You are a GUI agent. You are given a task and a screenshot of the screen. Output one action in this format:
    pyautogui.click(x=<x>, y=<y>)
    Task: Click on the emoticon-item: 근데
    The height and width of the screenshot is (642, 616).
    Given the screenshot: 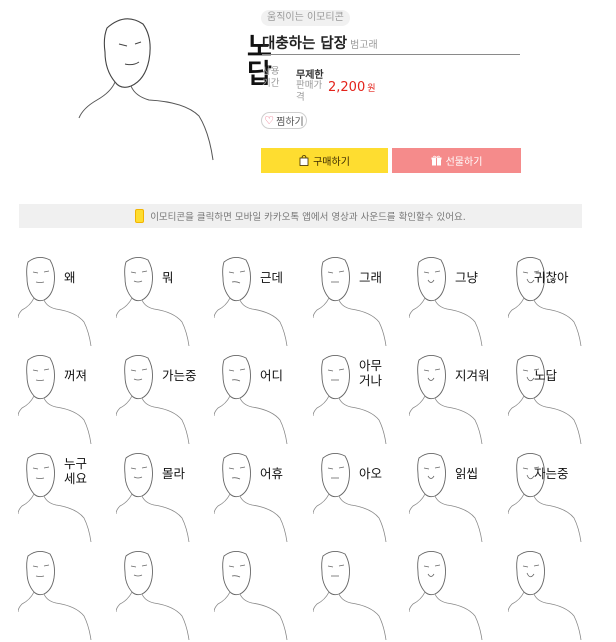 What is the action you would take?
    pyautogui.click(x=264, y=300)
    